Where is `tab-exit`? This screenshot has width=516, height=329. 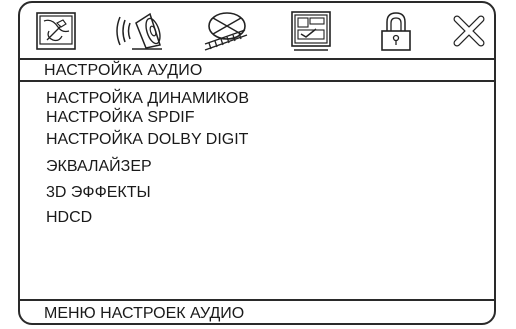
tab-exit is located at coordinates (469, 31).